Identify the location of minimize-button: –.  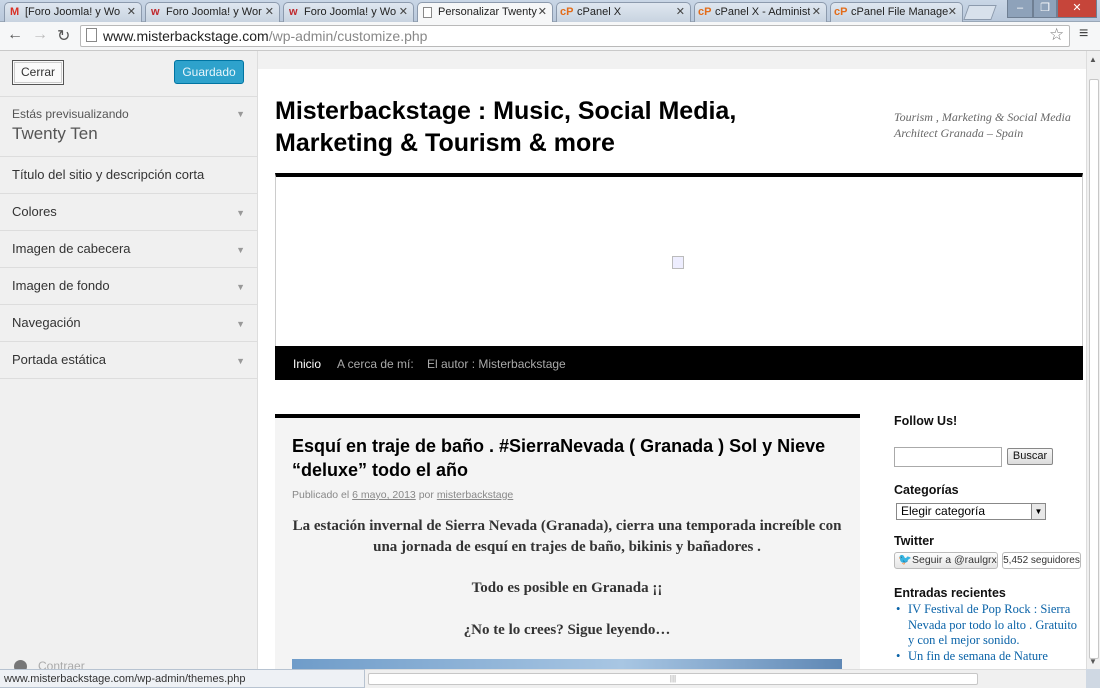
(1020, 9).